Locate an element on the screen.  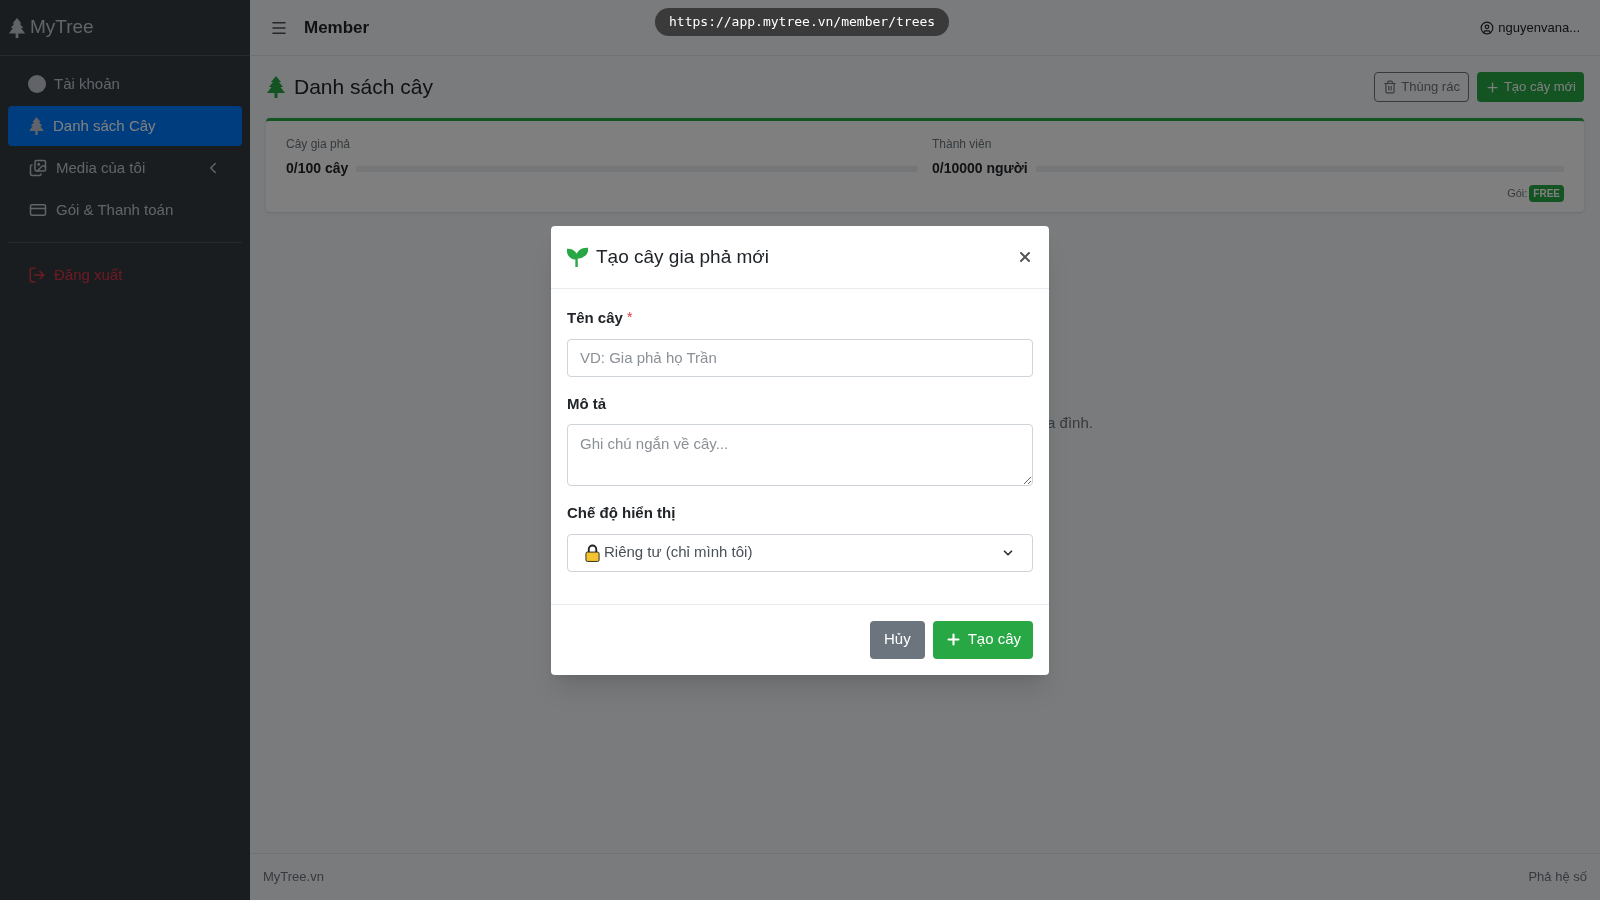
cancel-button: Hủy is located at coordinates (897, 639).